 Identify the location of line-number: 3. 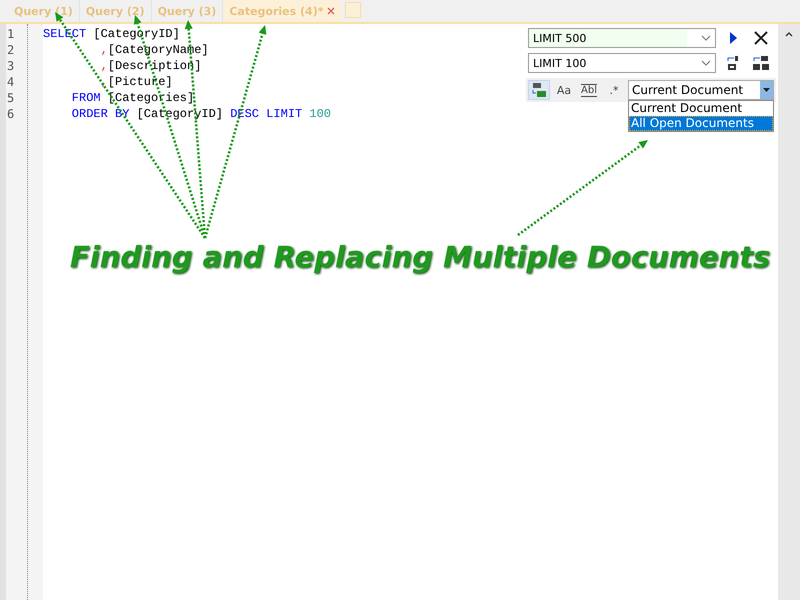
(11, 66).